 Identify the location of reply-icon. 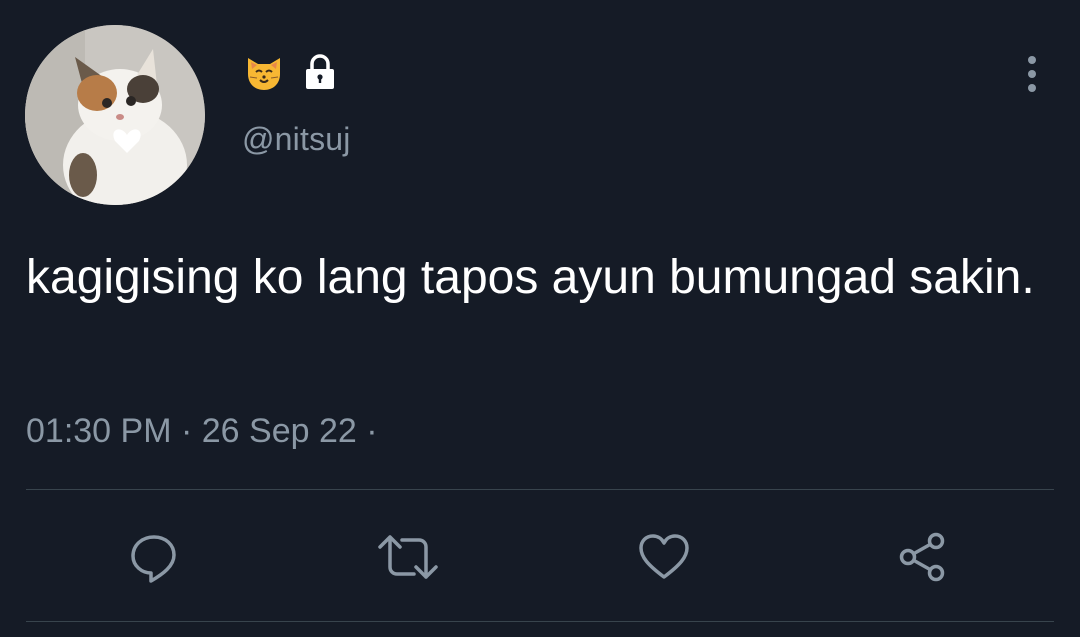
(153, 559).